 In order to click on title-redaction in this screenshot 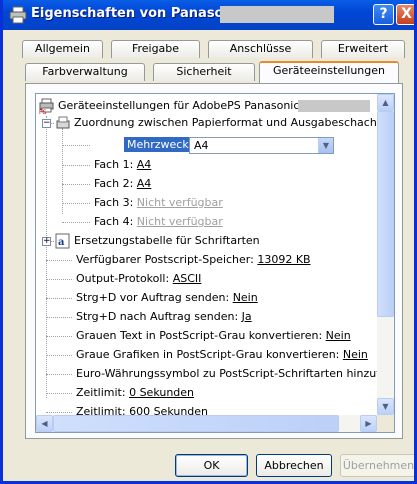, I will do `click(277, 14)`.